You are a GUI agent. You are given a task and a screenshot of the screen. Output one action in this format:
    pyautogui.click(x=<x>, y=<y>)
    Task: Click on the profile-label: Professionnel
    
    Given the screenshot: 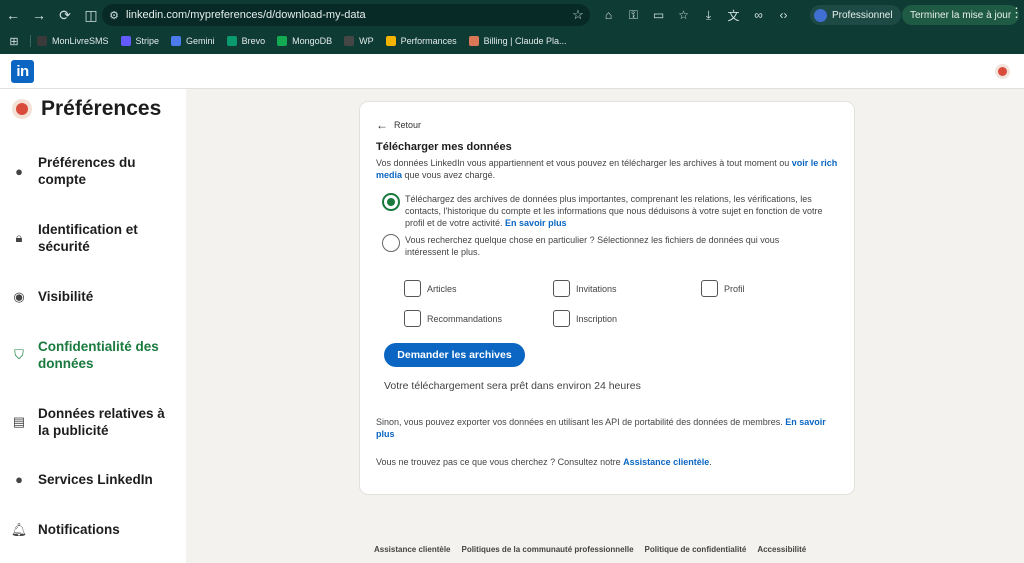 What is the action you would take?
    pyautogui.click(x=862, y=15)
    